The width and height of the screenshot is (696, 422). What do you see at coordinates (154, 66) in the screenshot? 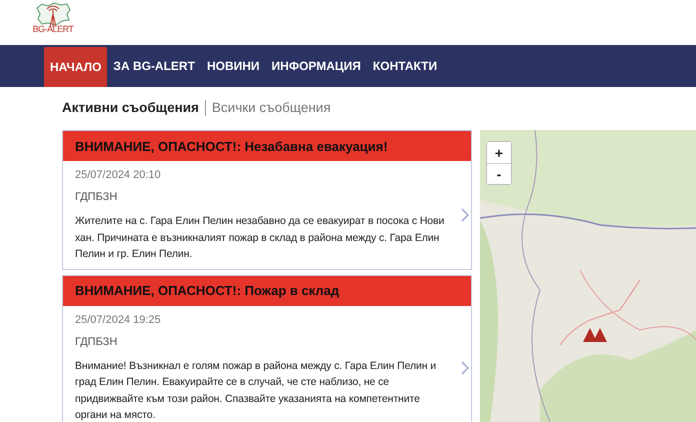
I see `nav-link: ЗА BG-ALERT` at bounding box center [154, 66].